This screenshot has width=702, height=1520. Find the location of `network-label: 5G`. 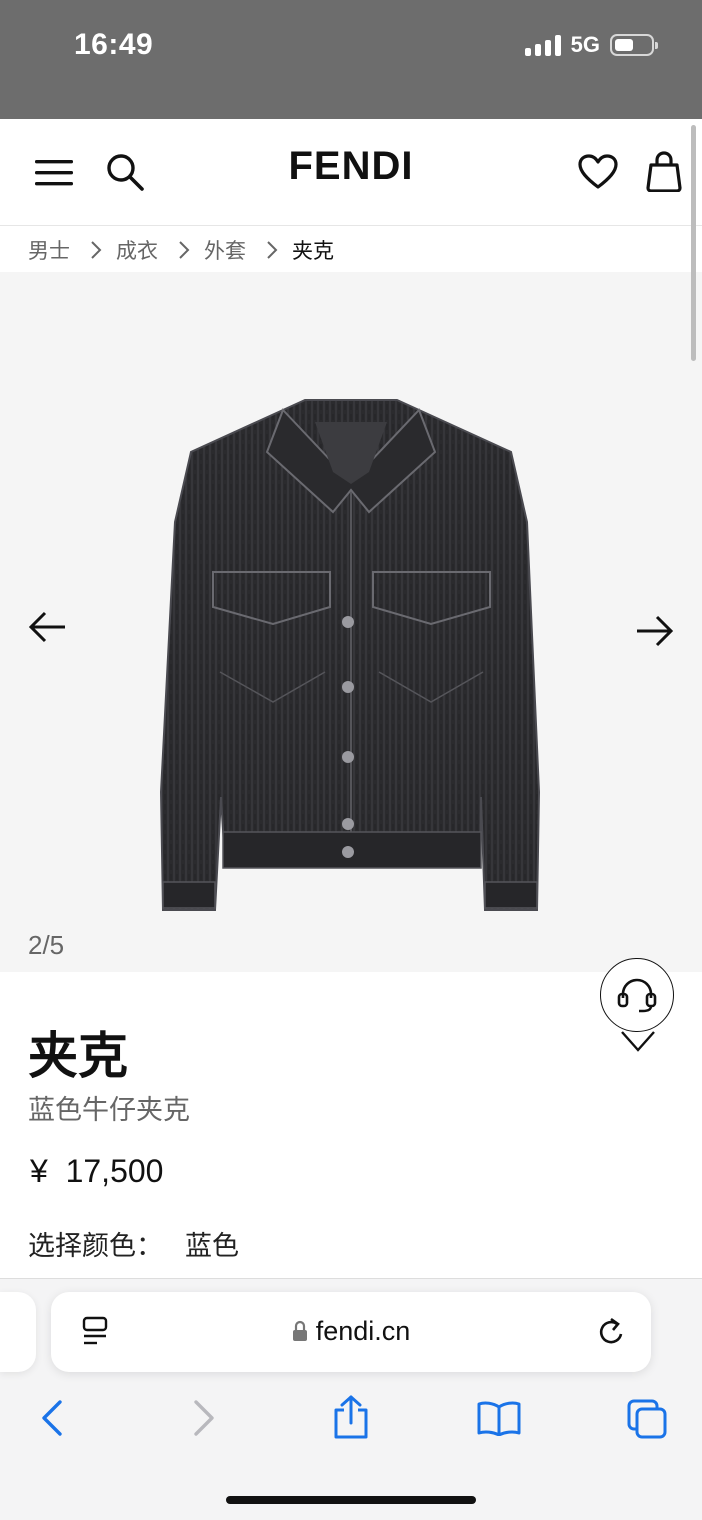

network-label: 5G is located at coordinates (585, 44).